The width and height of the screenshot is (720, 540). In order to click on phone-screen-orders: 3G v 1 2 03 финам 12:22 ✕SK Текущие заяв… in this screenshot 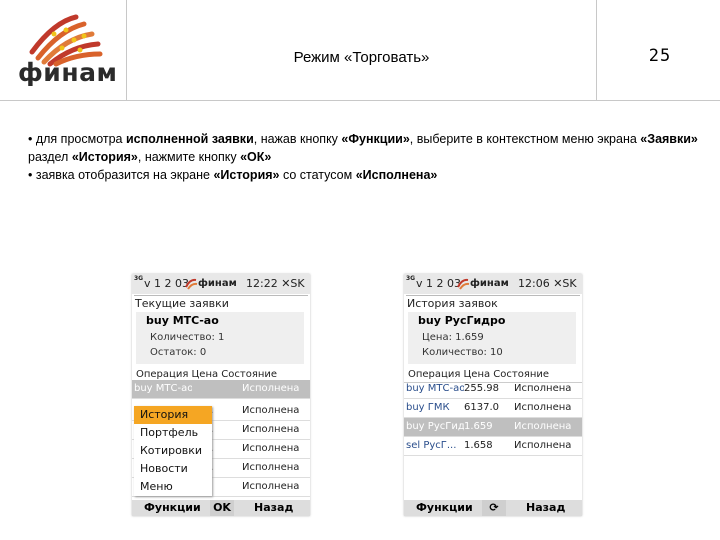, I will do `click(221, 395)`.